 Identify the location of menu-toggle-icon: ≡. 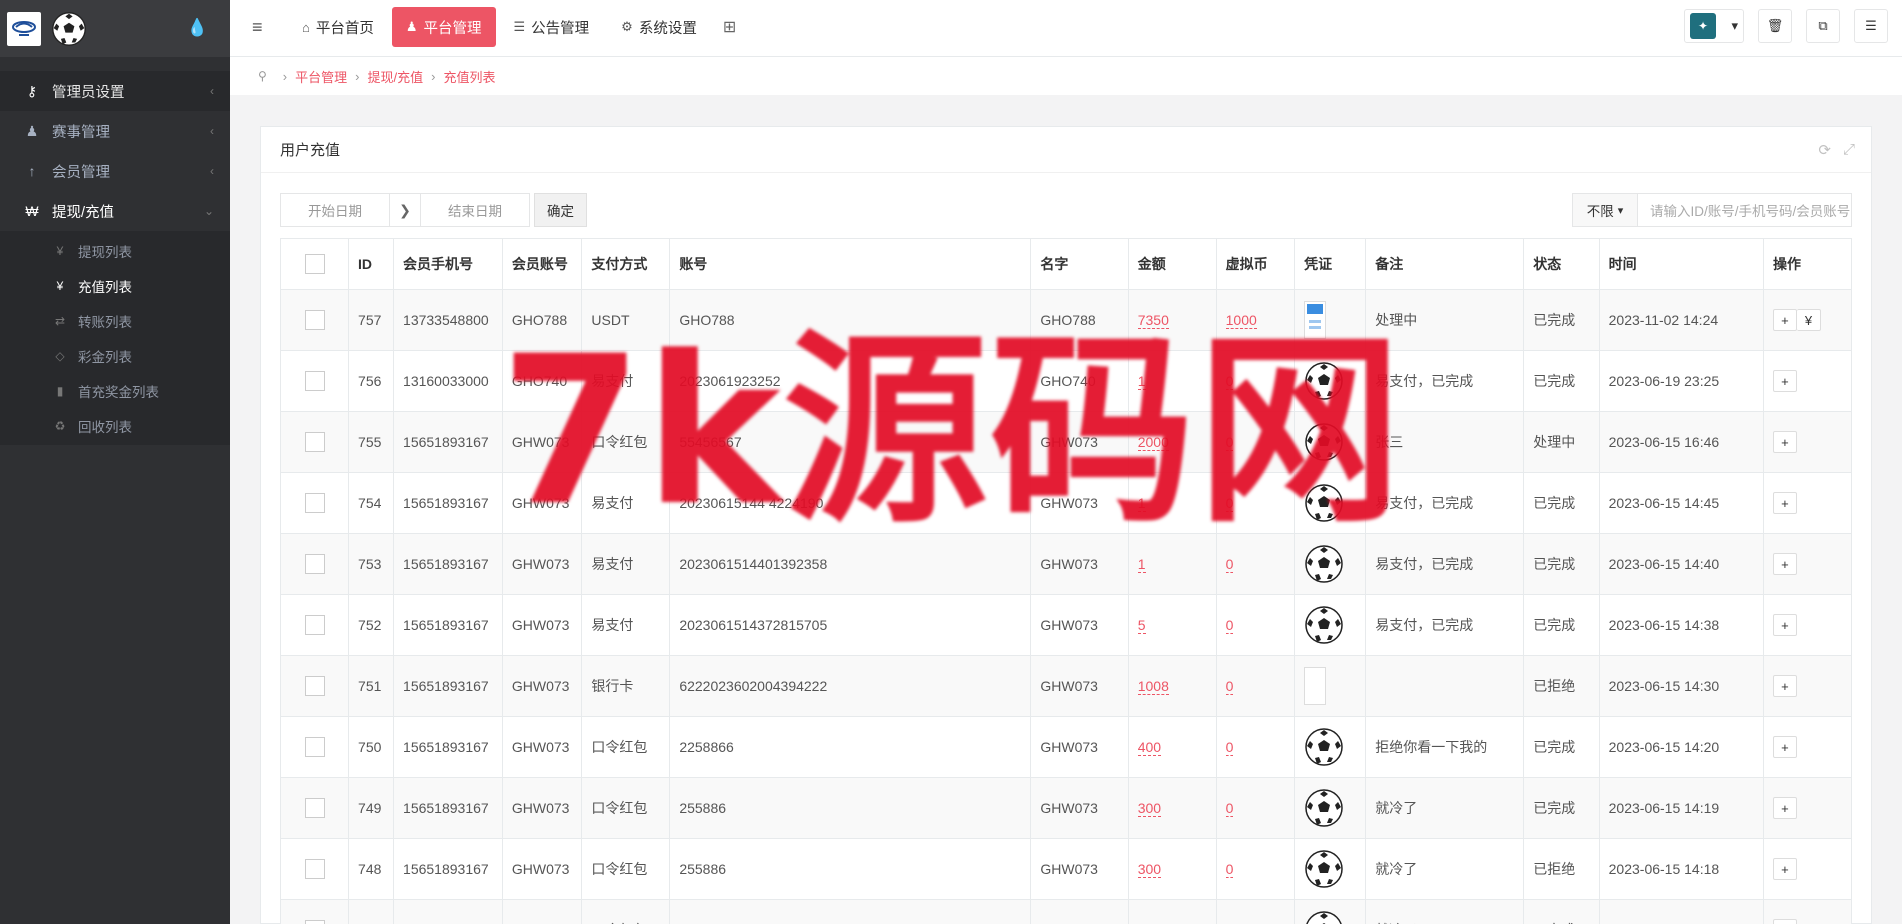
(257, 27).